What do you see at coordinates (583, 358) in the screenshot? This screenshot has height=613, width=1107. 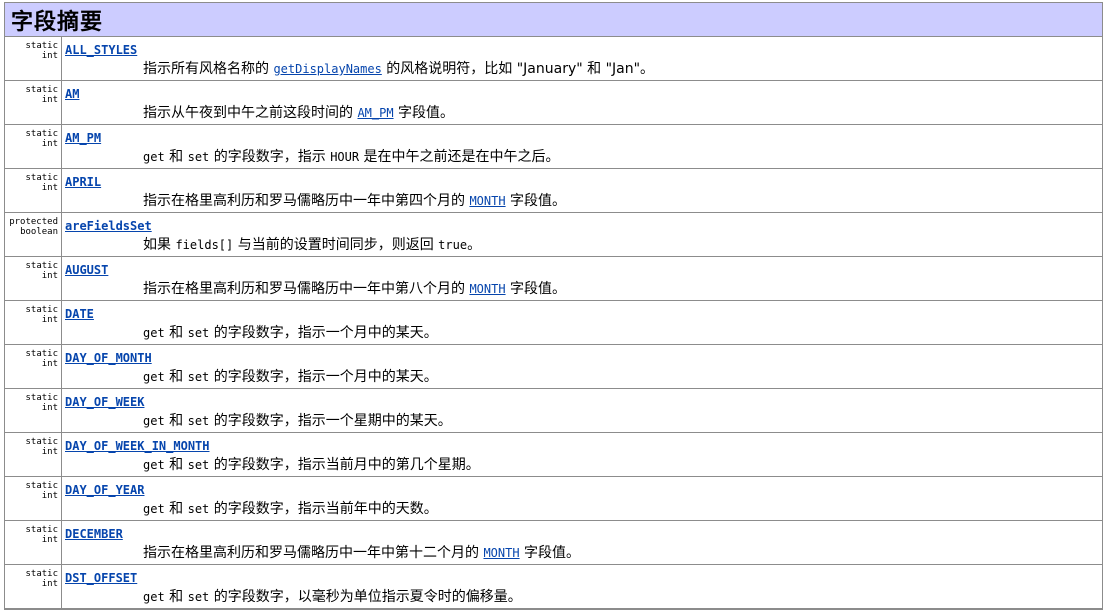 I see `field-link-day-of-month: DAY_OF_MONTH` at bounding box center [583, 358].